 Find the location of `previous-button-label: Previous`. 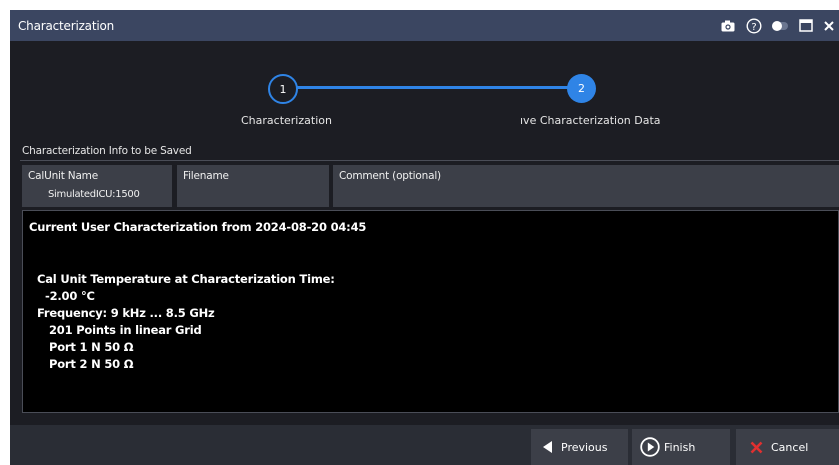

previous-button-label: Previous is located at coordinates (584, 447).